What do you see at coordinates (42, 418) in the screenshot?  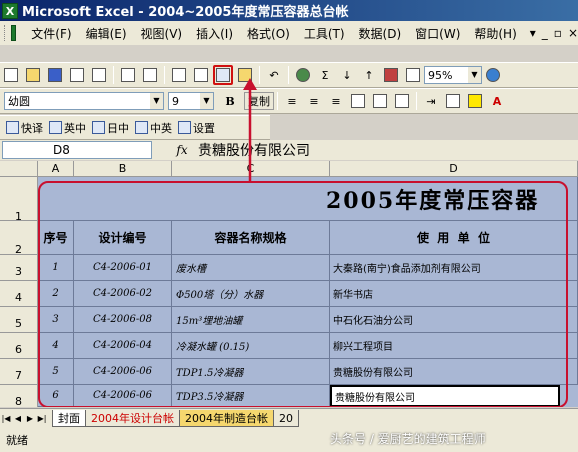 I see `last-sheet-icon: ▶|` at bounding box center [42, 418].